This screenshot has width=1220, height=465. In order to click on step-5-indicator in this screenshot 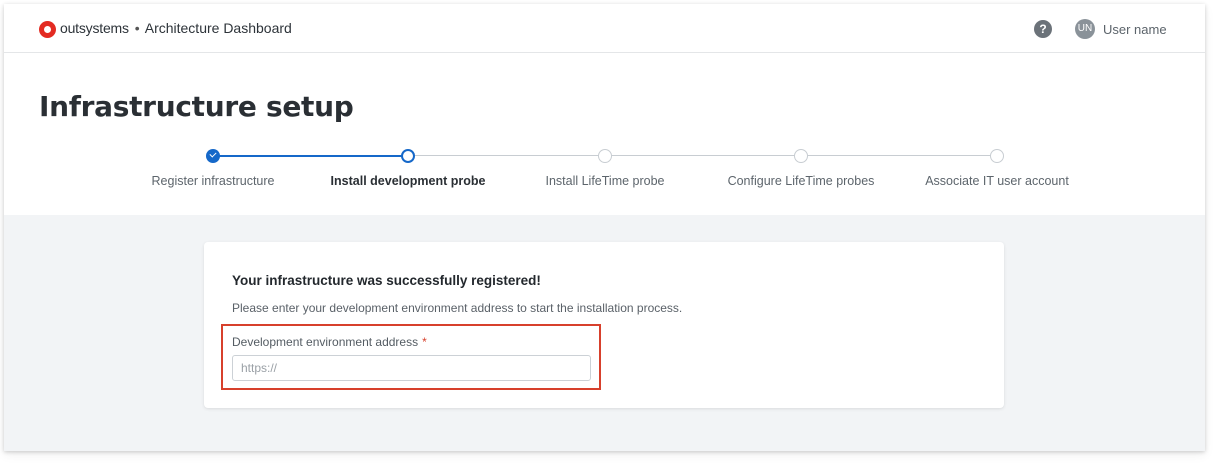, I will do `click(997, 156)`.